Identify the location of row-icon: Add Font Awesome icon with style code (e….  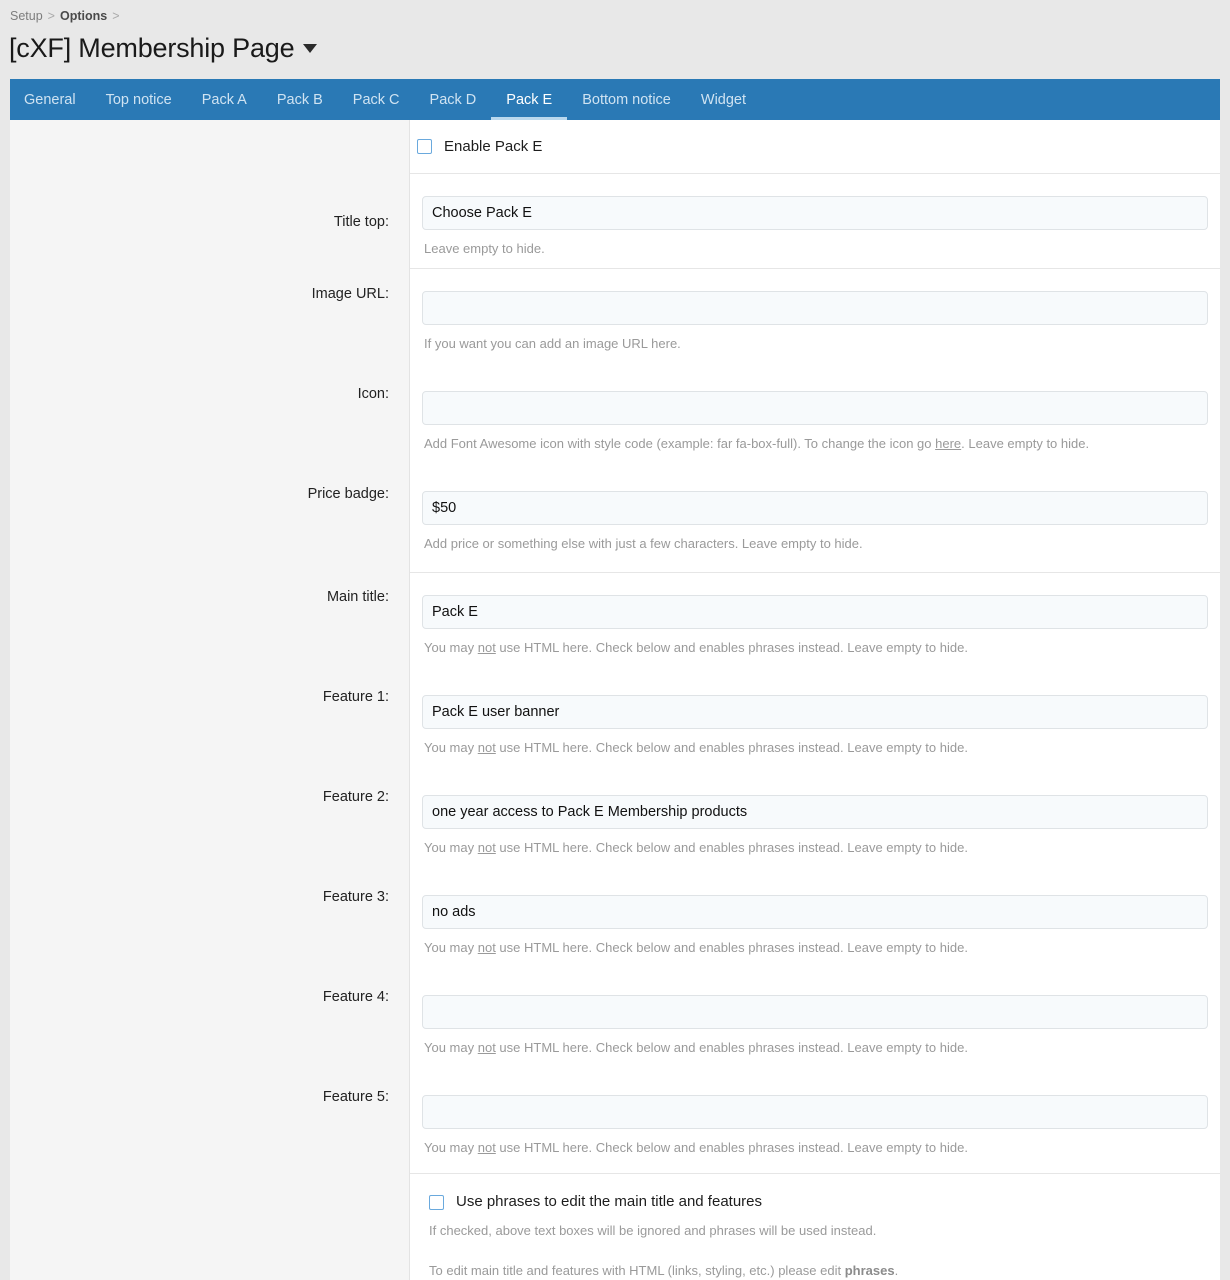
(815, 419).